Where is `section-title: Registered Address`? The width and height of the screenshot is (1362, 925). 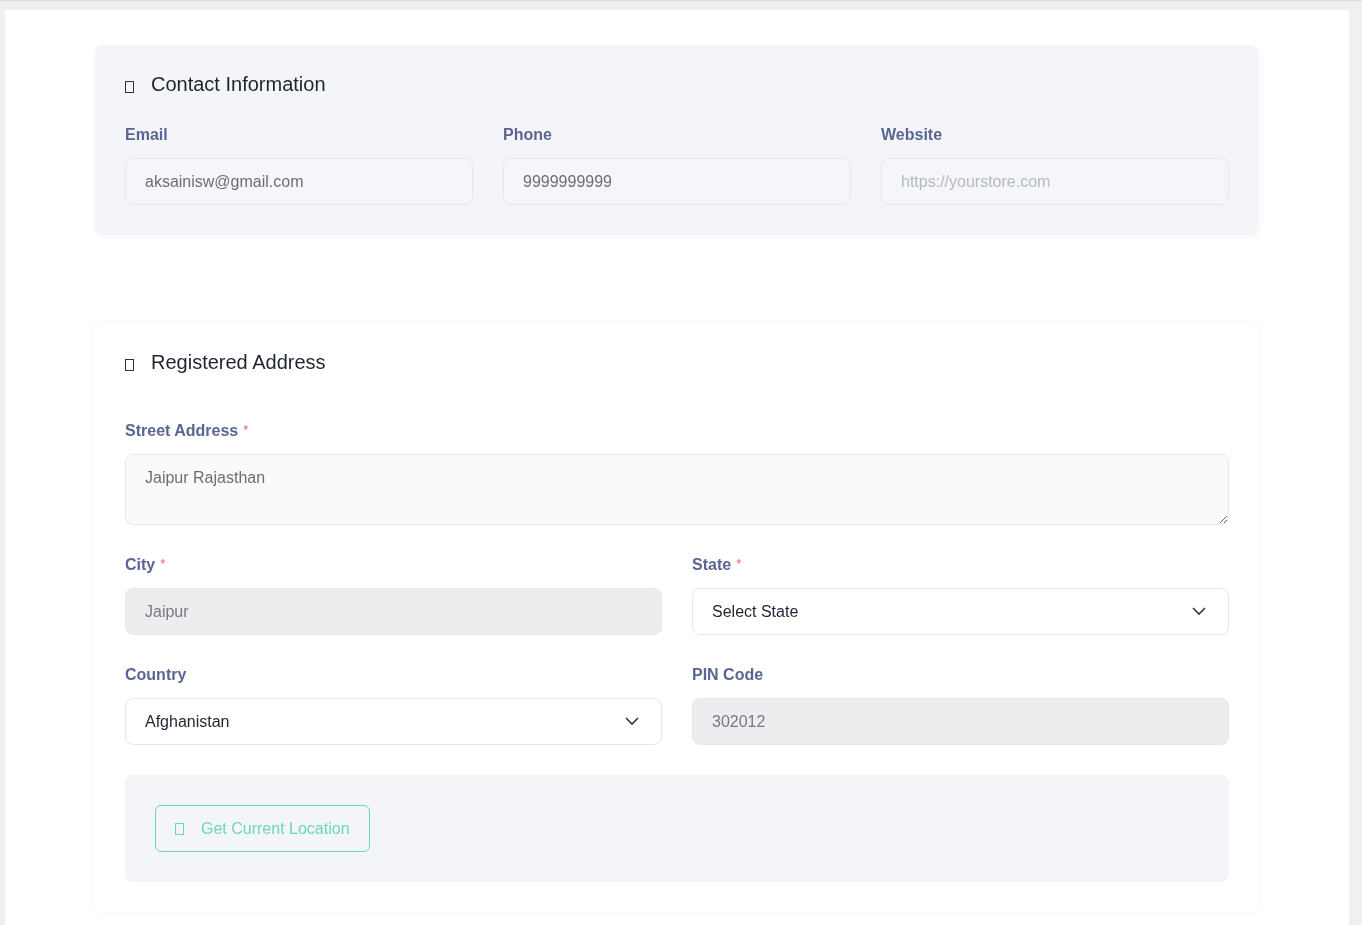
section-title: Registered Address is located at coordinates (238, 362).